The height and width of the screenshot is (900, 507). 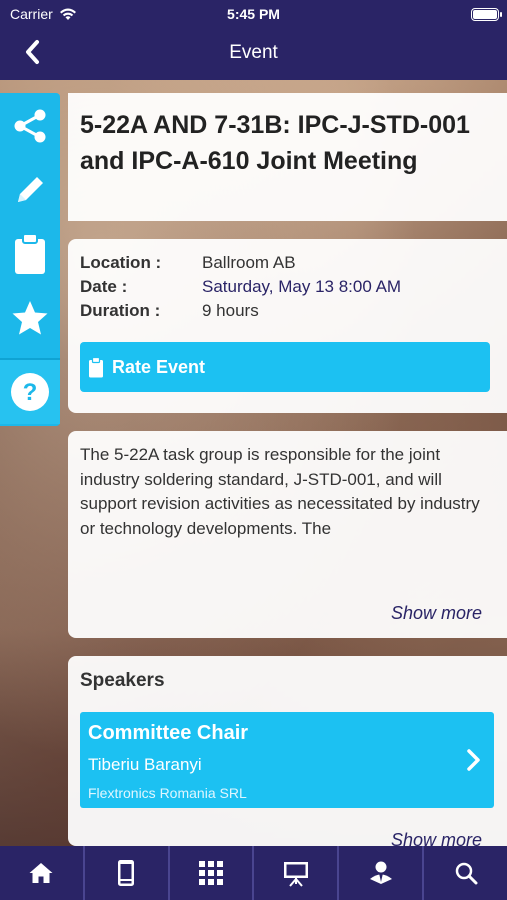 I want to click on page-title: Event, so click(x=253, y=52).